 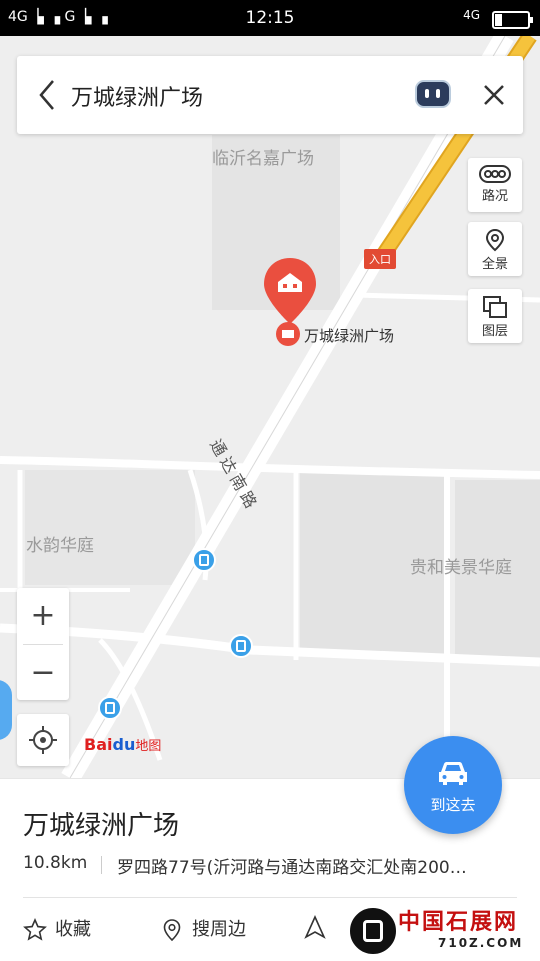 I want to click on location-pin-icon, so click(x=172, y=930).